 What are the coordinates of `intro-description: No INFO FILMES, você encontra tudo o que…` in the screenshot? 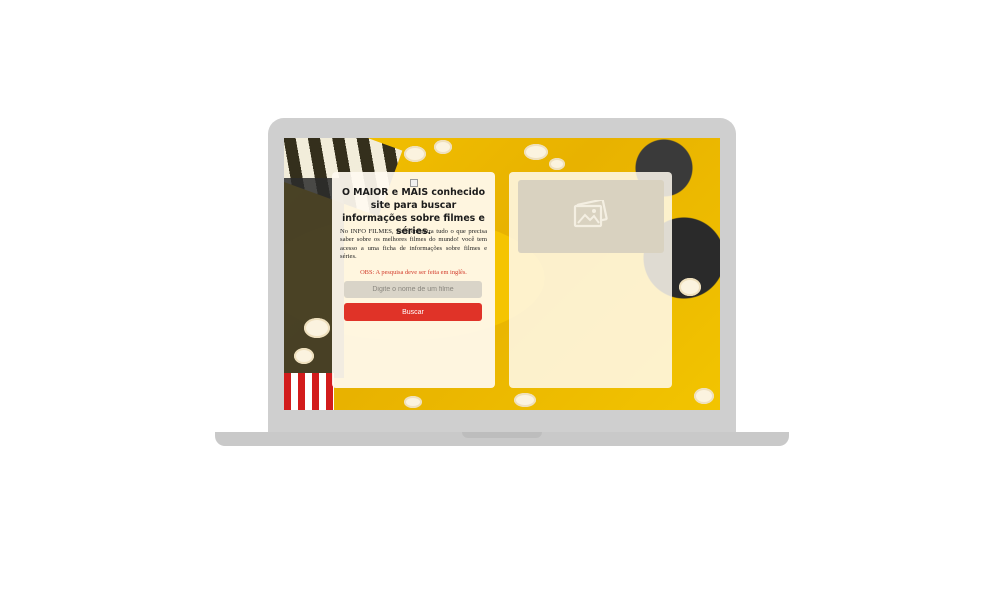 It's located at (413, 244).